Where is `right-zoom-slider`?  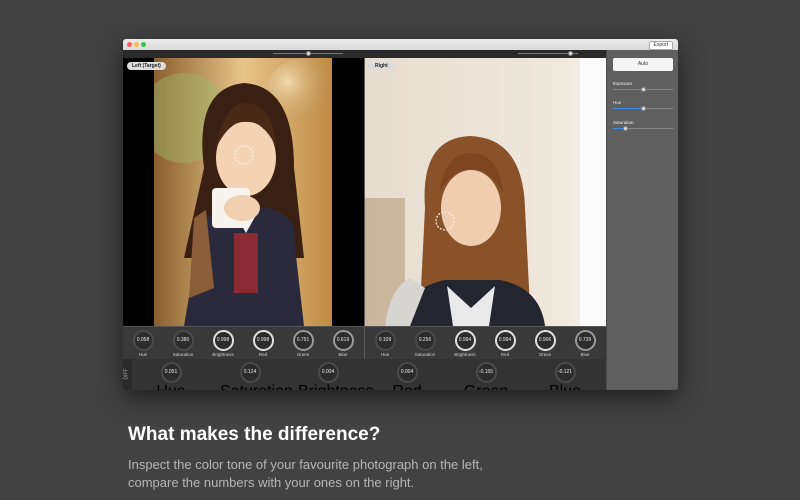
right-zoom-slider is located at coordinates (548, 53).